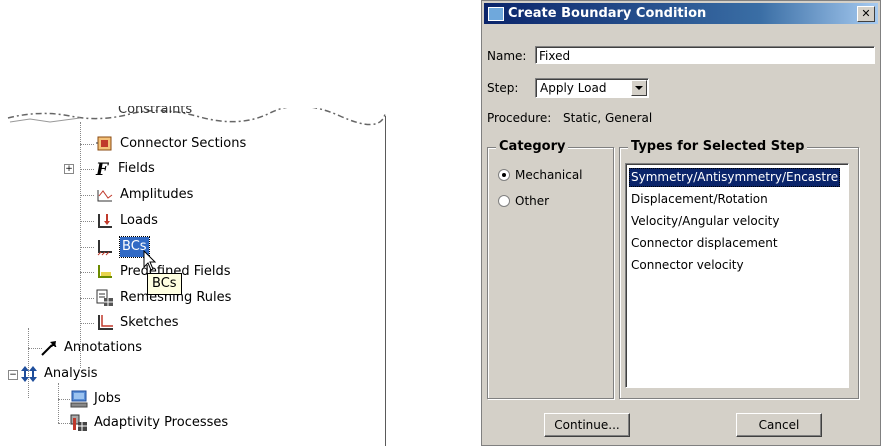 This screenshot has width=881, height=446. Describe the element at coordinates (735, 177) in the screenshot. I see `list-item: Symmetry/Antisymmetry/Encastre` at that location.